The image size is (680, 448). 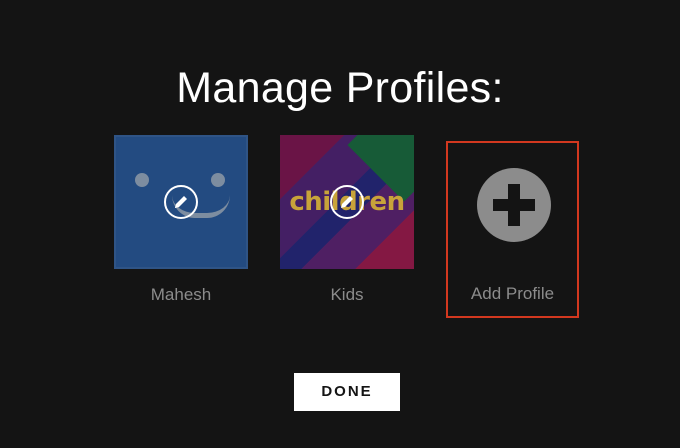 What do you see at coordinates (142, 180) in the screenshot?
I see `avatar-eye-left` at bounding box center [142, 180].